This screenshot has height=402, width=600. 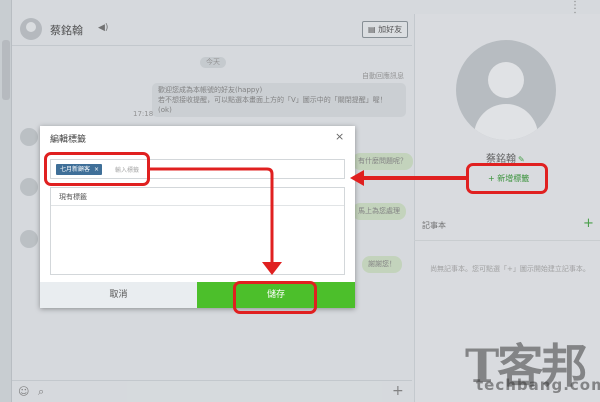 I want to click on arrow-head-down, so click(x=272, y=268).